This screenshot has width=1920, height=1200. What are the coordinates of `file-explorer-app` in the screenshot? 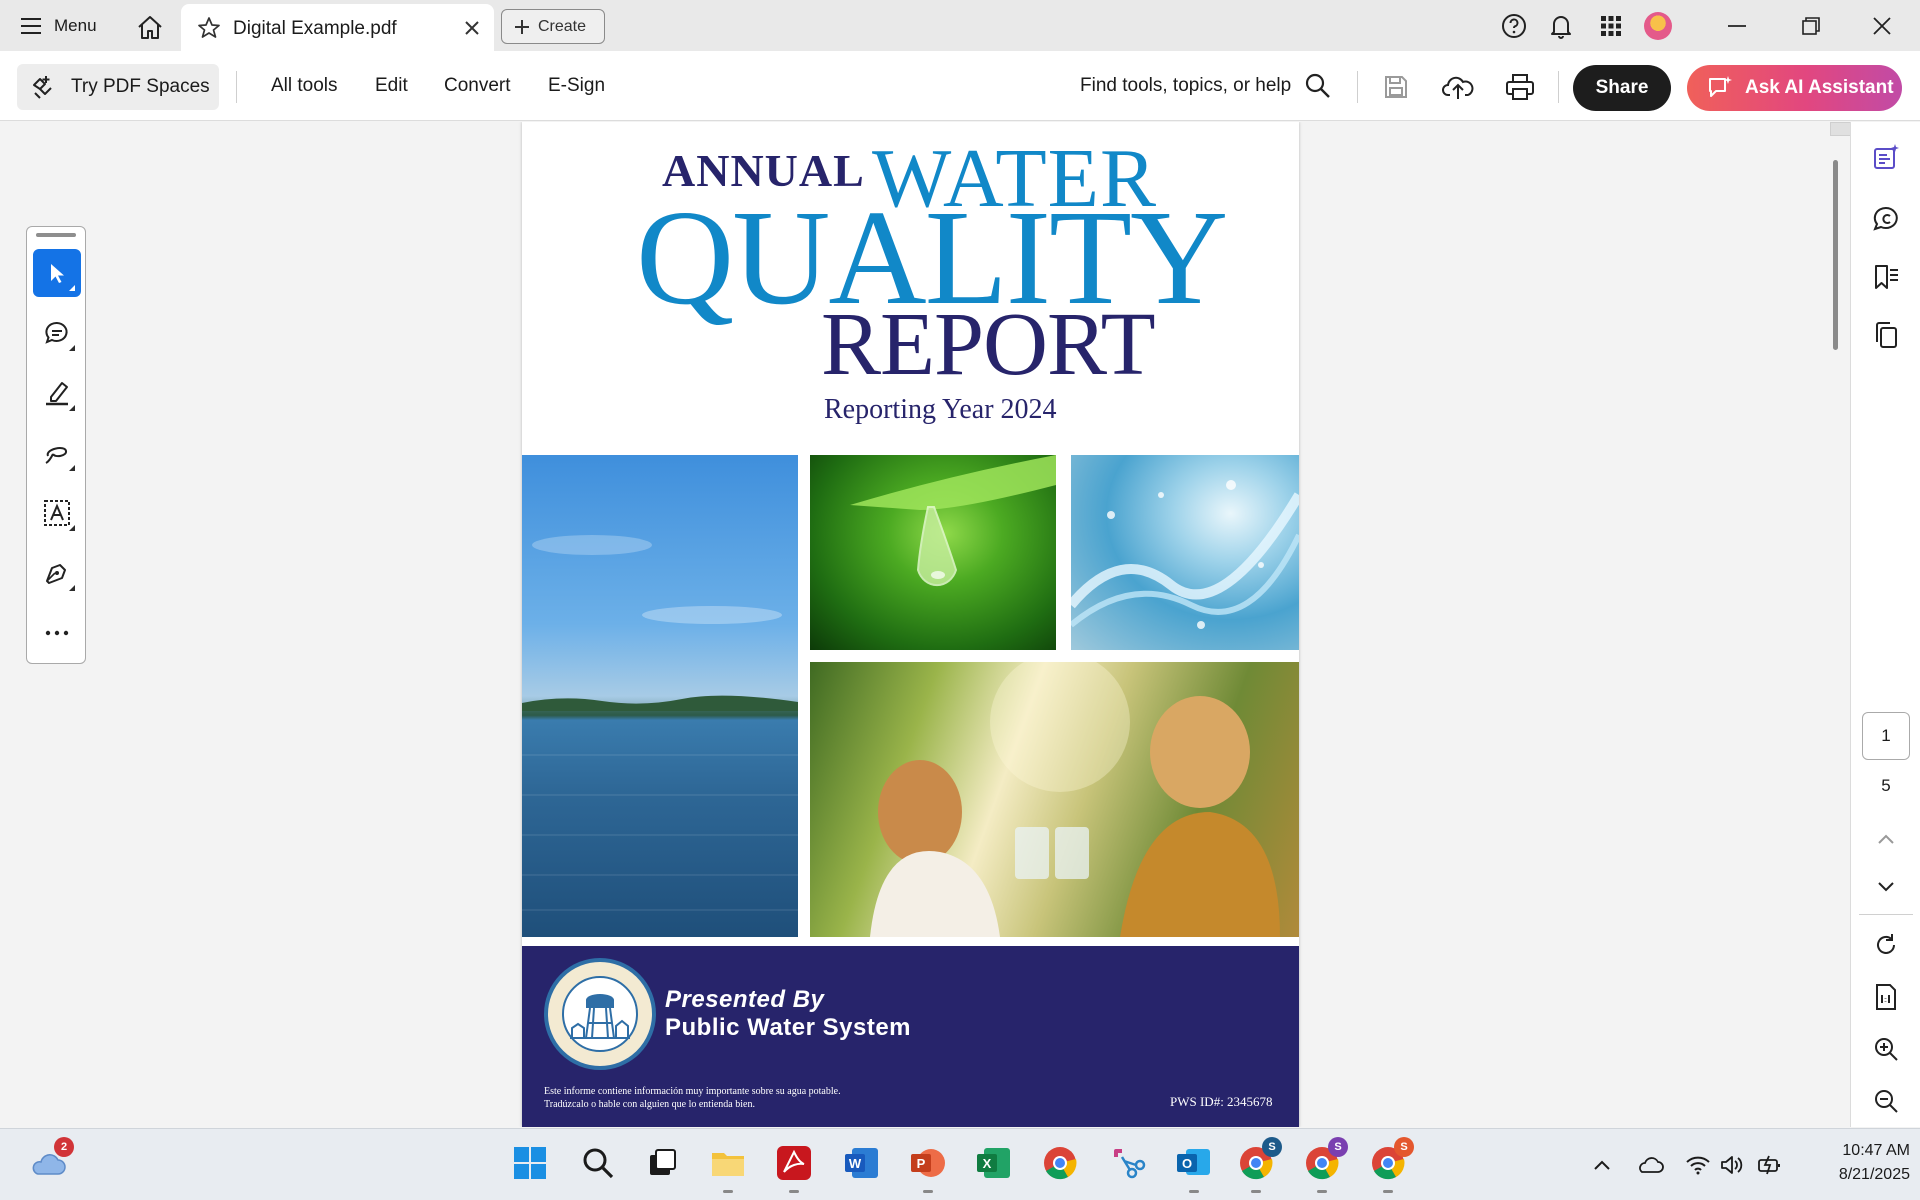 It's located at (728, 1167).